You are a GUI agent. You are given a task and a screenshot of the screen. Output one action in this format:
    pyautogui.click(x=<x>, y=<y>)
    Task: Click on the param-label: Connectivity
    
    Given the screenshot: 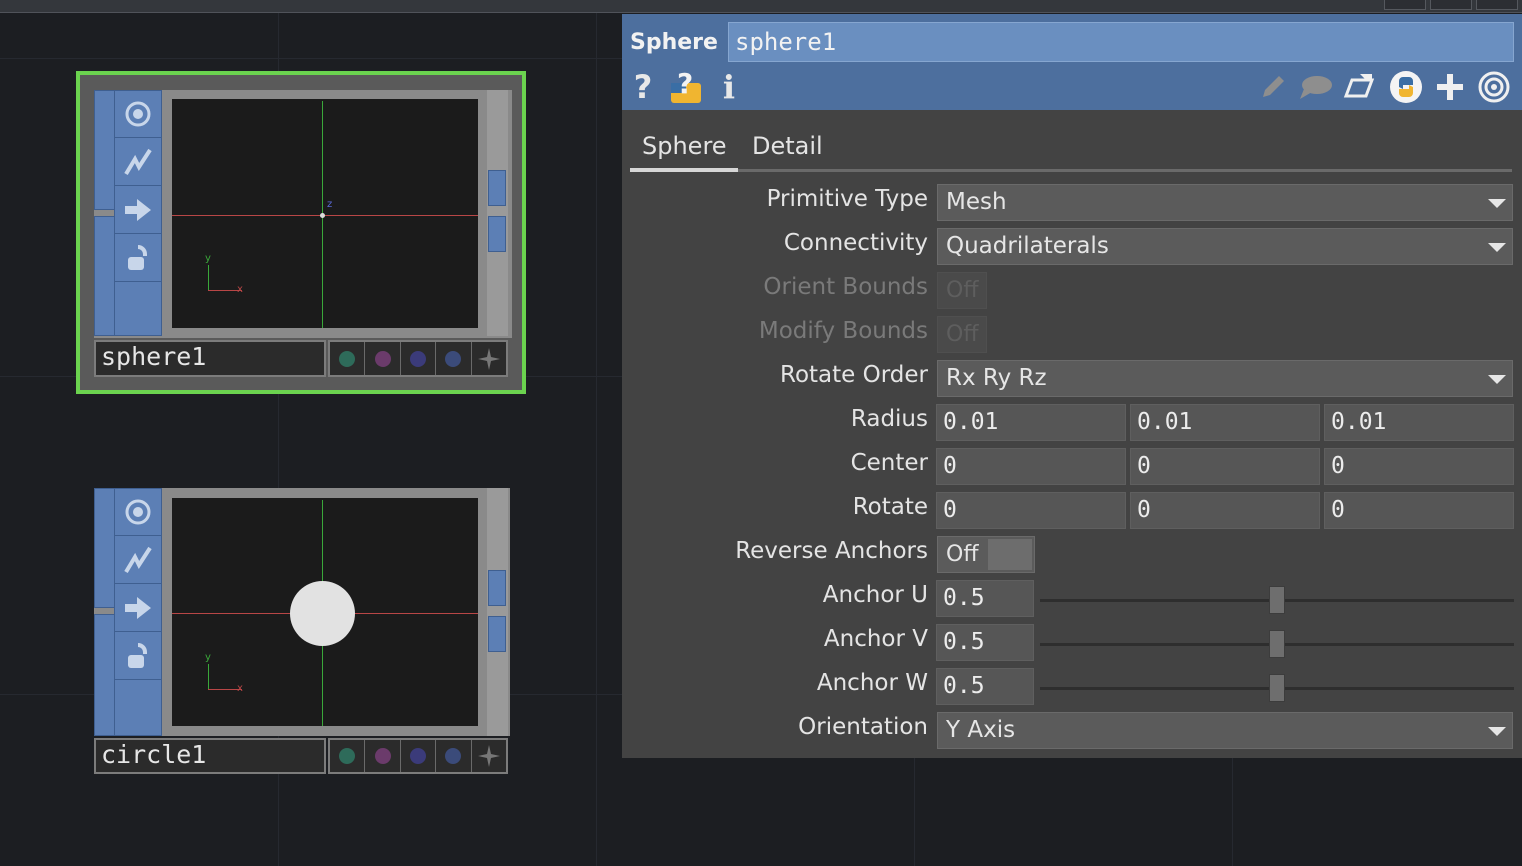 What is the action you would take?
    pyautogui.click(x=855, y=243)
    